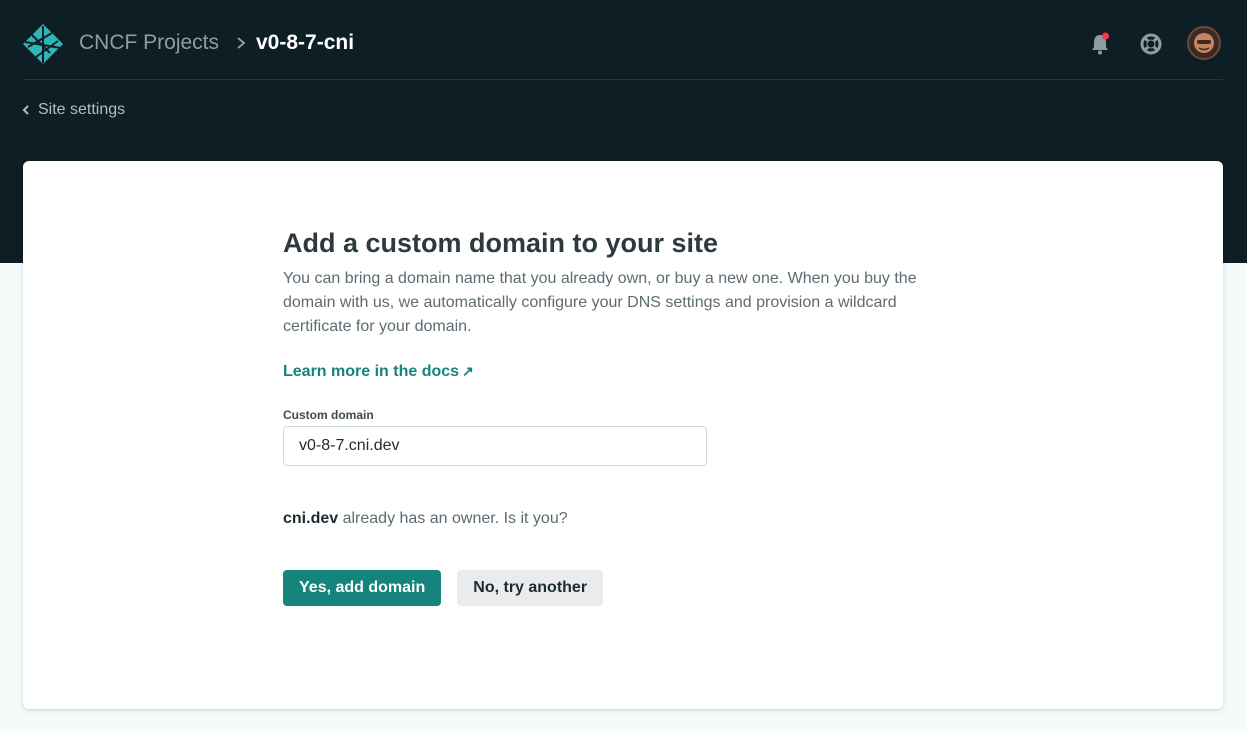 Image resolution: width=1247 pixels, height=732 pixels. I want to click on owner-message: cni.dev already has an owner. Is it you?, so click(623, 519).